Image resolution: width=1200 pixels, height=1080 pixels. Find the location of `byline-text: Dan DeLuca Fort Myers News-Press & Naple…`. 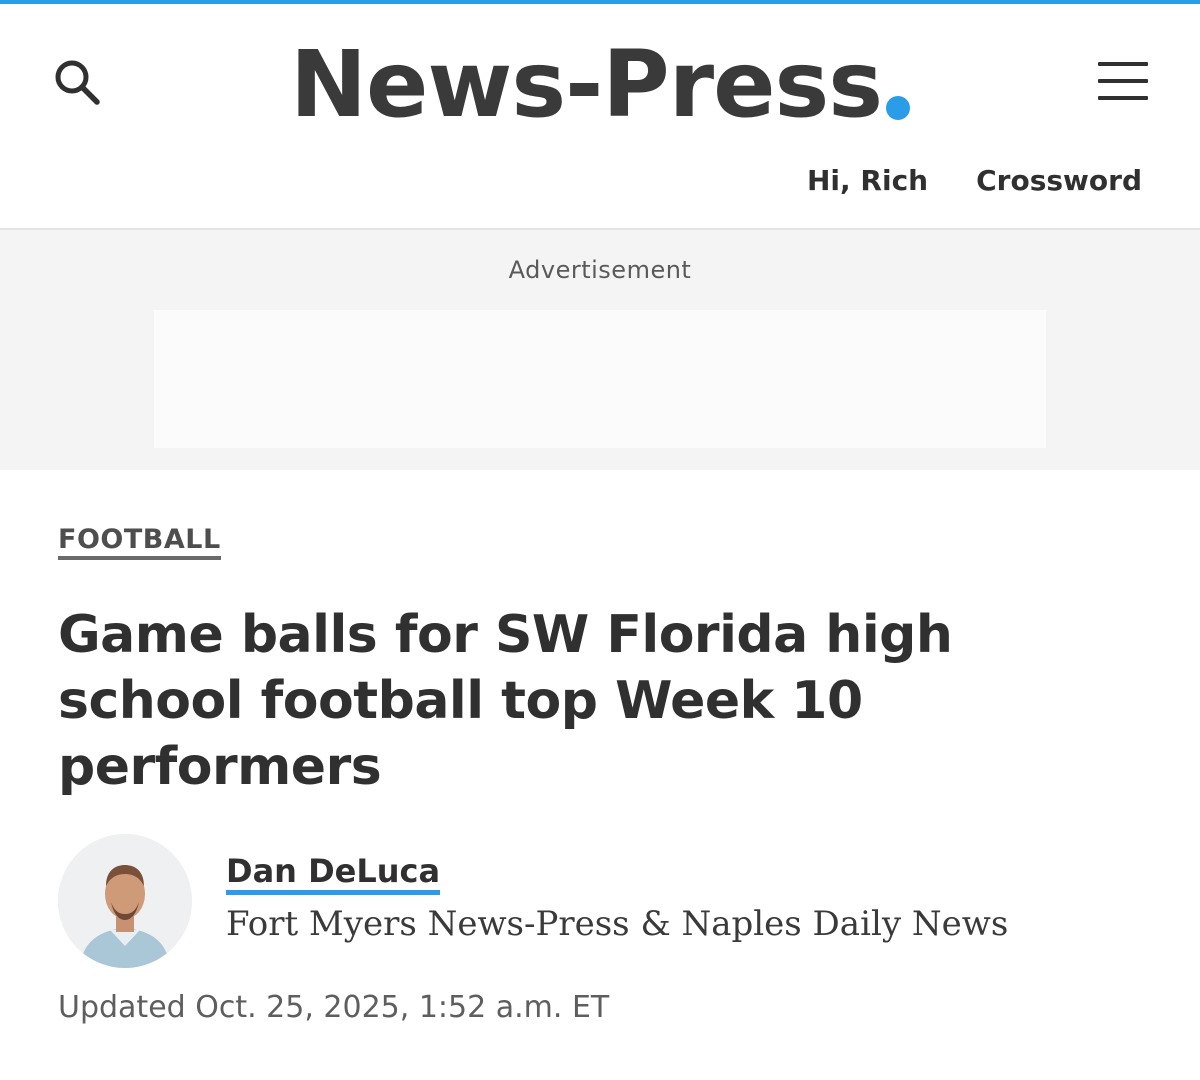

byline-text: Dan DeLuca Fort Myers News-Press & Naple… is located at coordinates (617, 898).